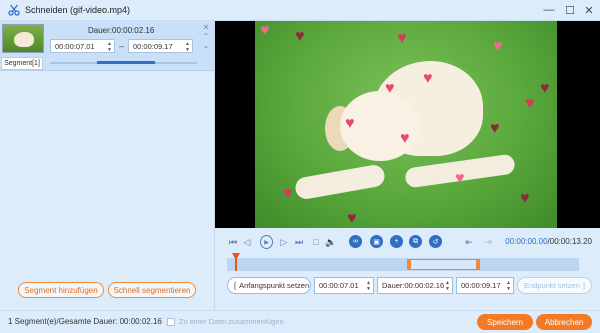 The width and height of the screenshot is (600, 333). What do you see at coordinates (160, 46) in the screenshot?
I see `segment-end-input: 00:00:09.17 ▲ ▼` at bounding box center [160, 46].